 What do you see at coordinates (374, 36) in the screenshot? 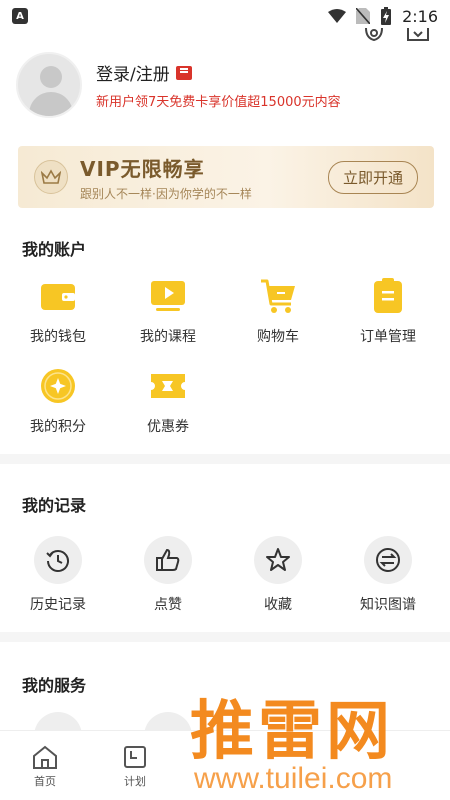
I see `settings-icon` at bounding box center [374, 36].